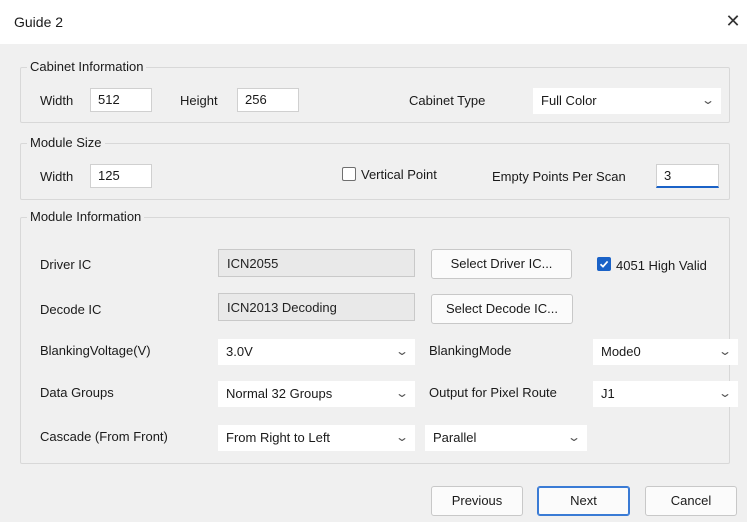 The image size is (747, 522). What do you see at coordinates (506, 438) in the screenshot?
I see `parallel-select: Parallel ⌄` at bounding box center [506, 438].